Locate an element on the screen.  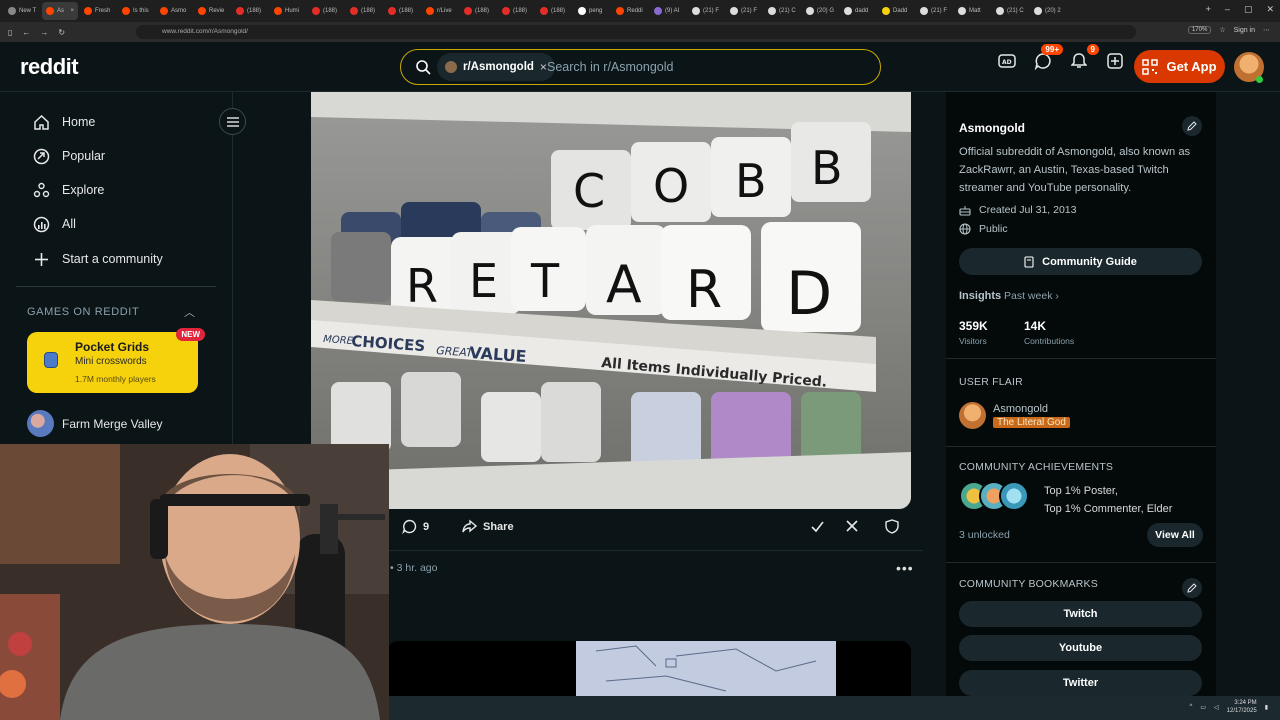
get-app-button: Get App is located at coordinates (1179, 66).